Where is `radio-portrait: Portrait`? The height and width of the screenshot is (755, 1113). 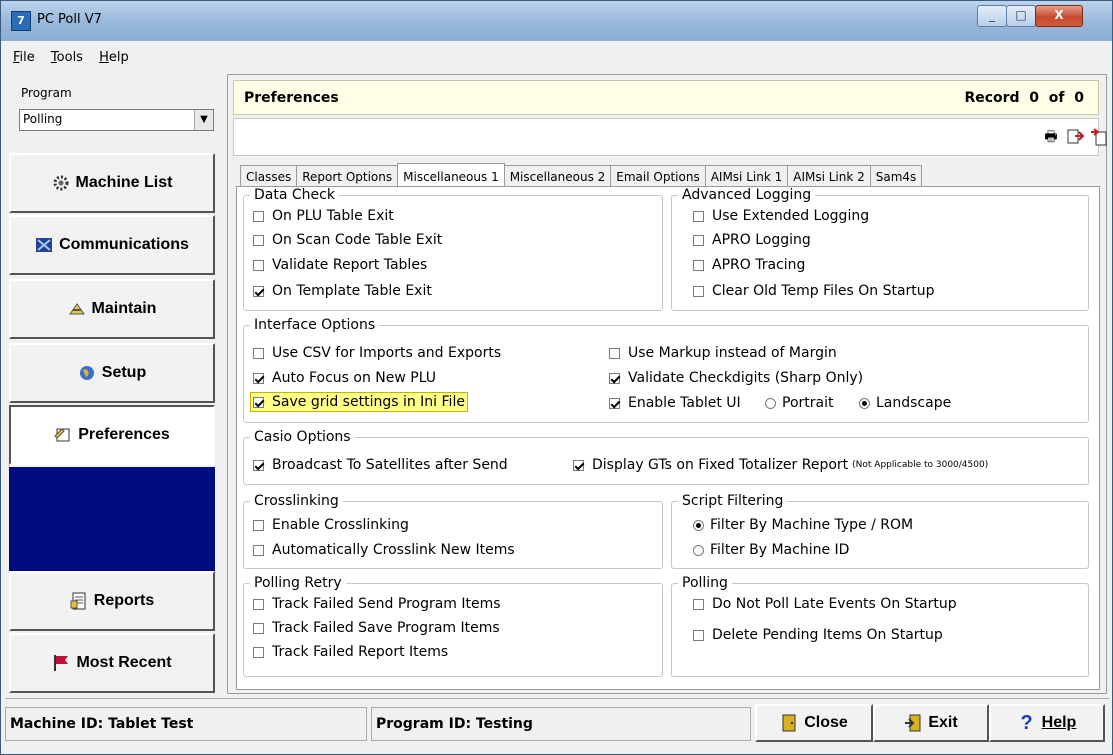
radio-portrait: Portrait is located at coordinates (799, 403).